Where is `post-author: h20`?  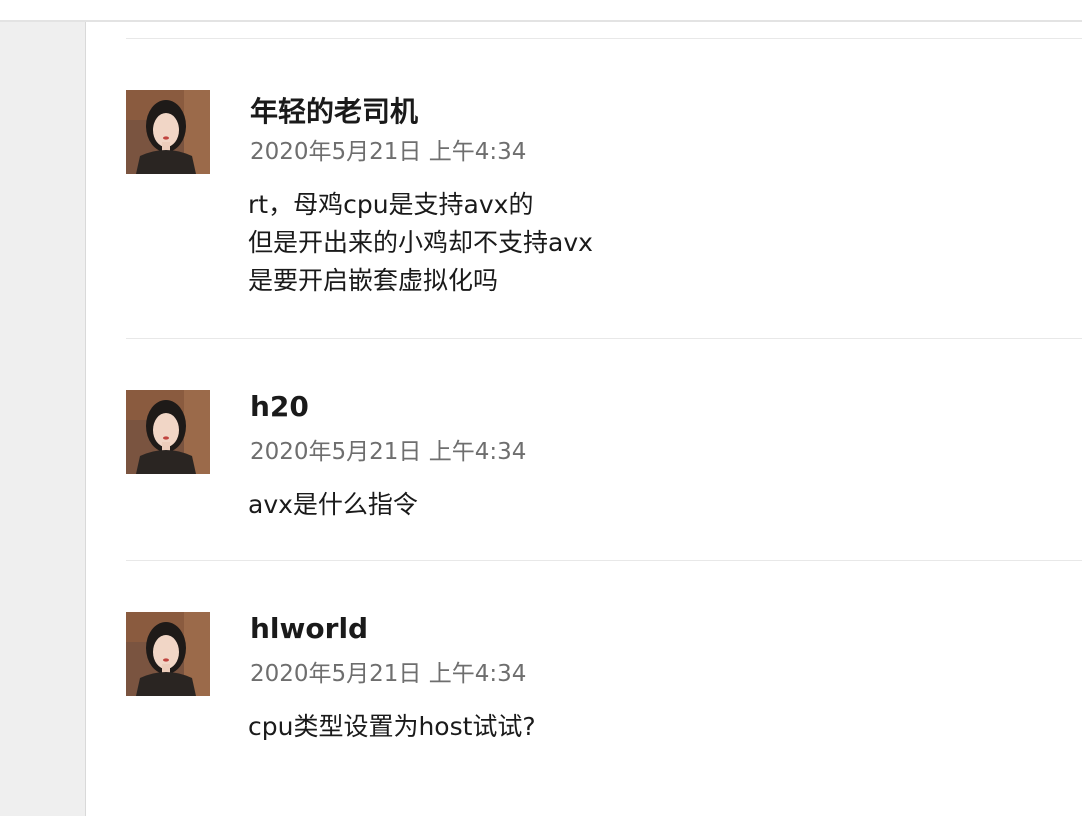
post-author: h20 is located at coordinates (279, 406).